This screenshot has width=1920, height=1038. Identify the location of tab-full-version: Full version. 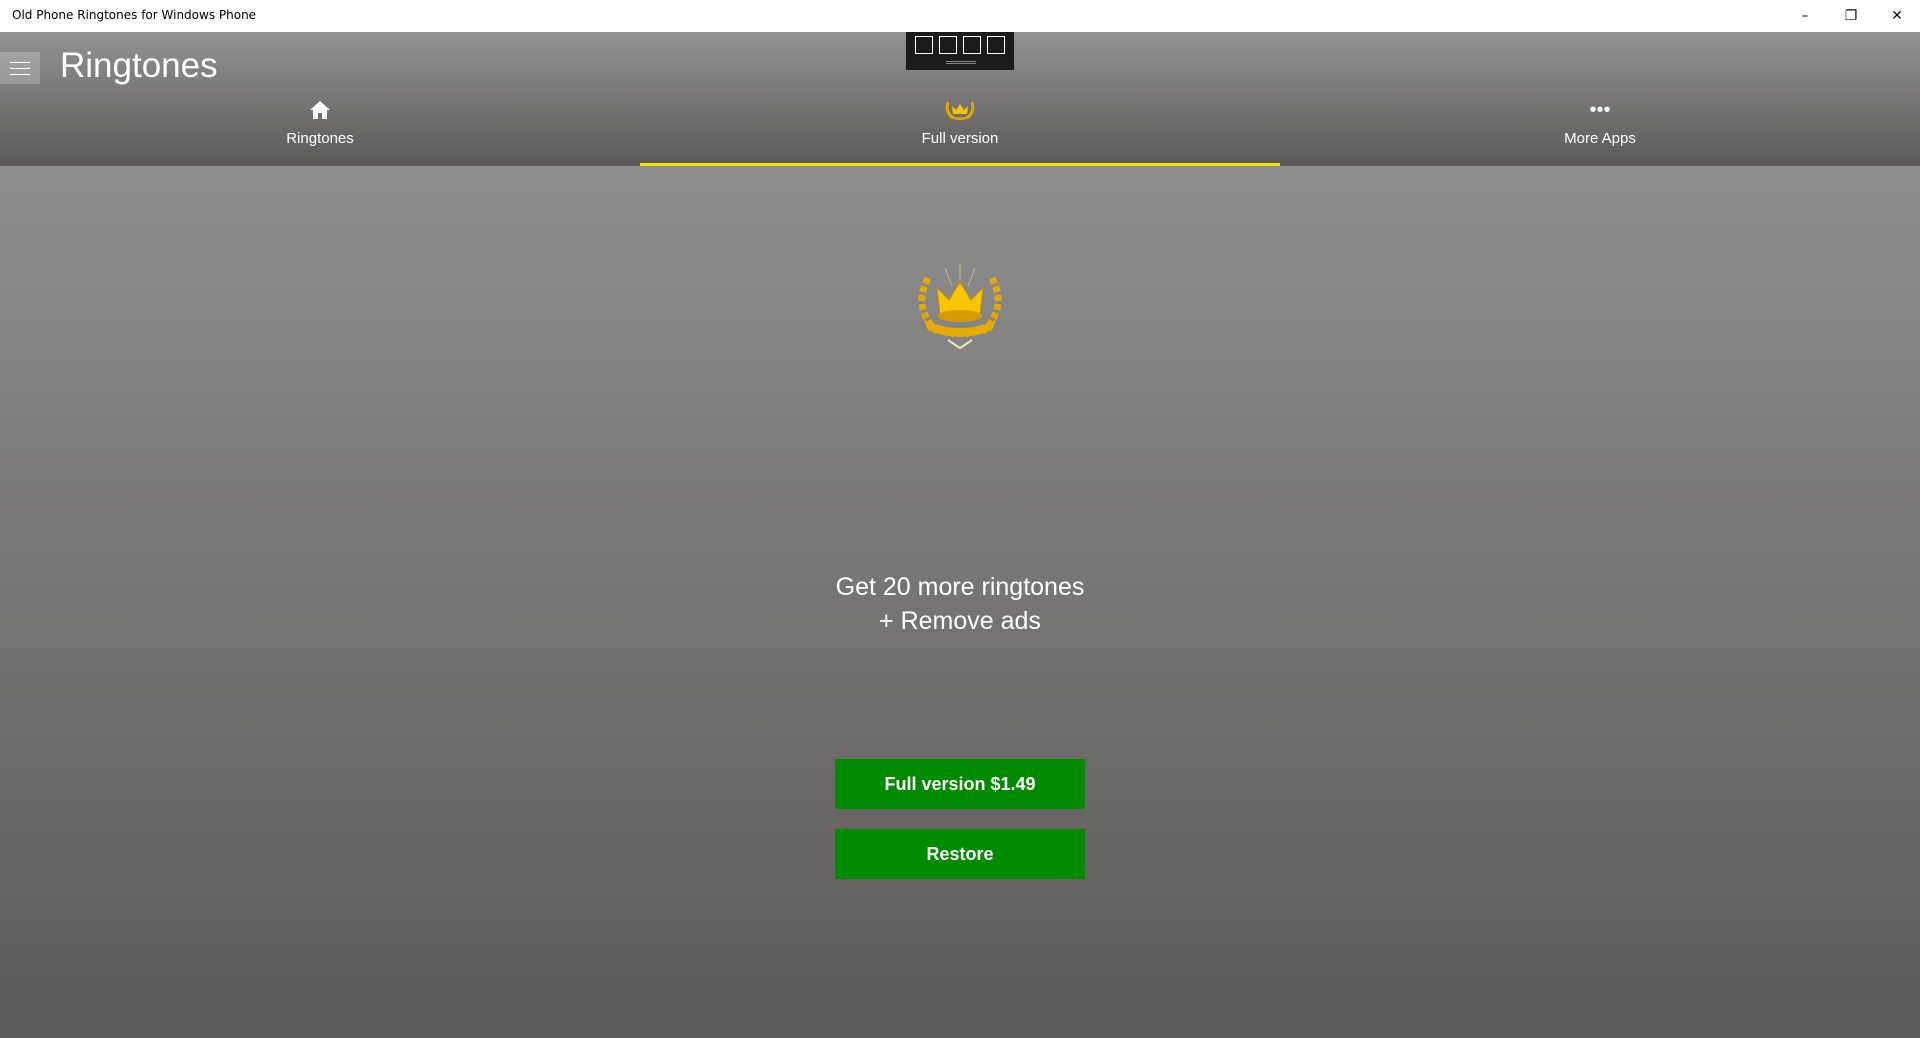
(960, 131).